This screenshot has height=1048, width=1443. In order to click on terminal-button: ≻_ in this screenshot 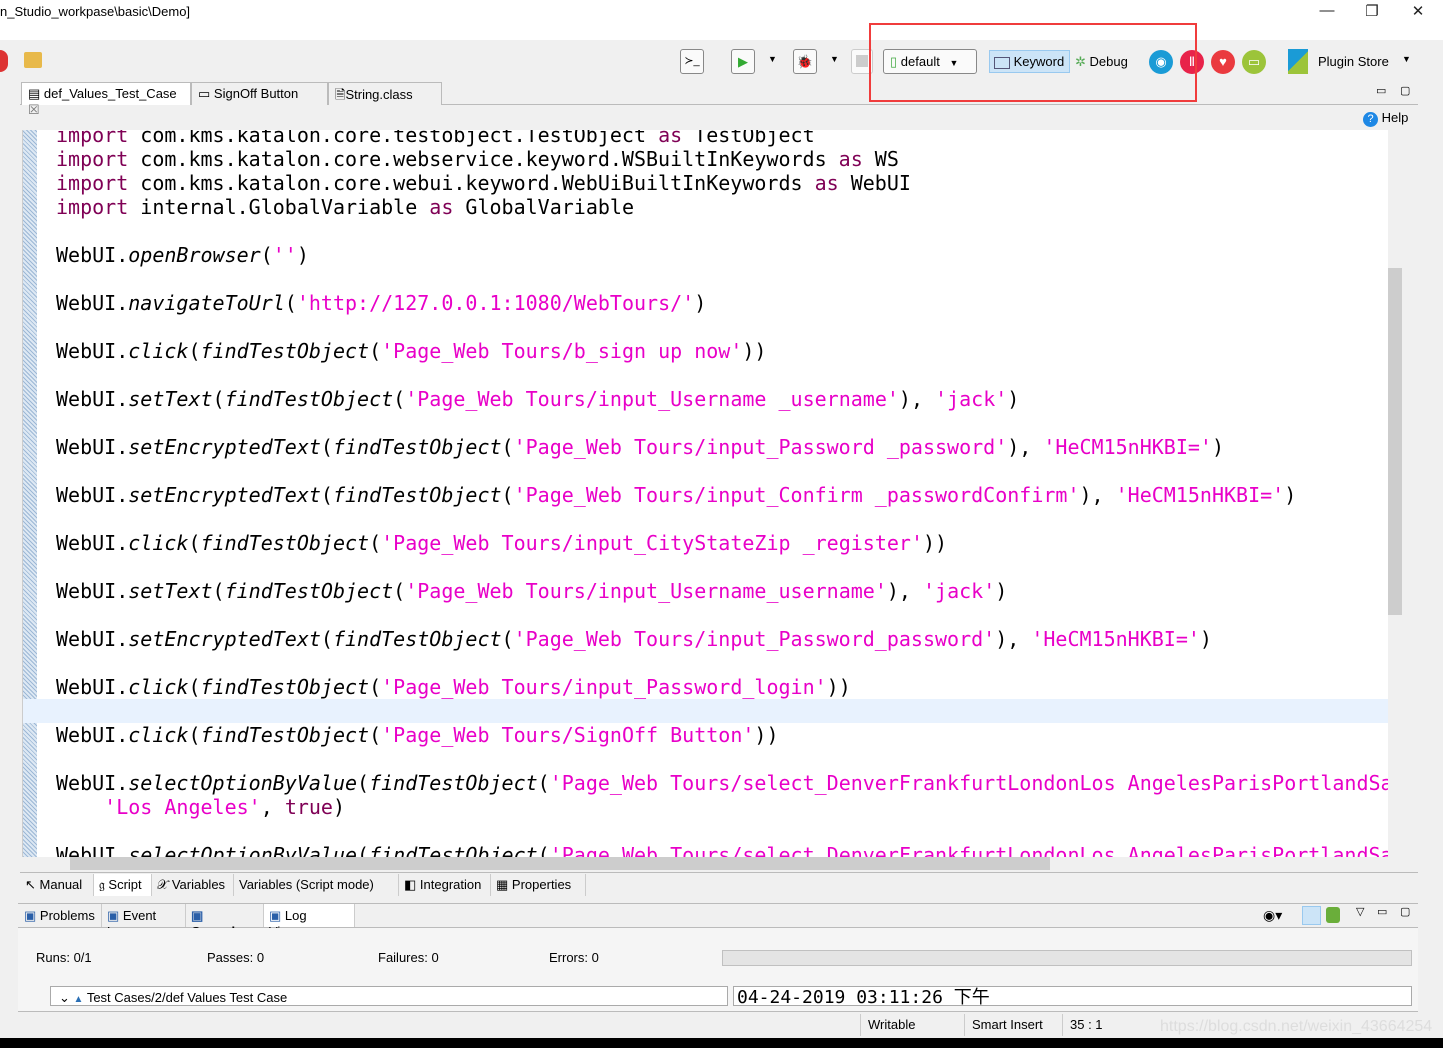, I will do `click(692, 61)`.